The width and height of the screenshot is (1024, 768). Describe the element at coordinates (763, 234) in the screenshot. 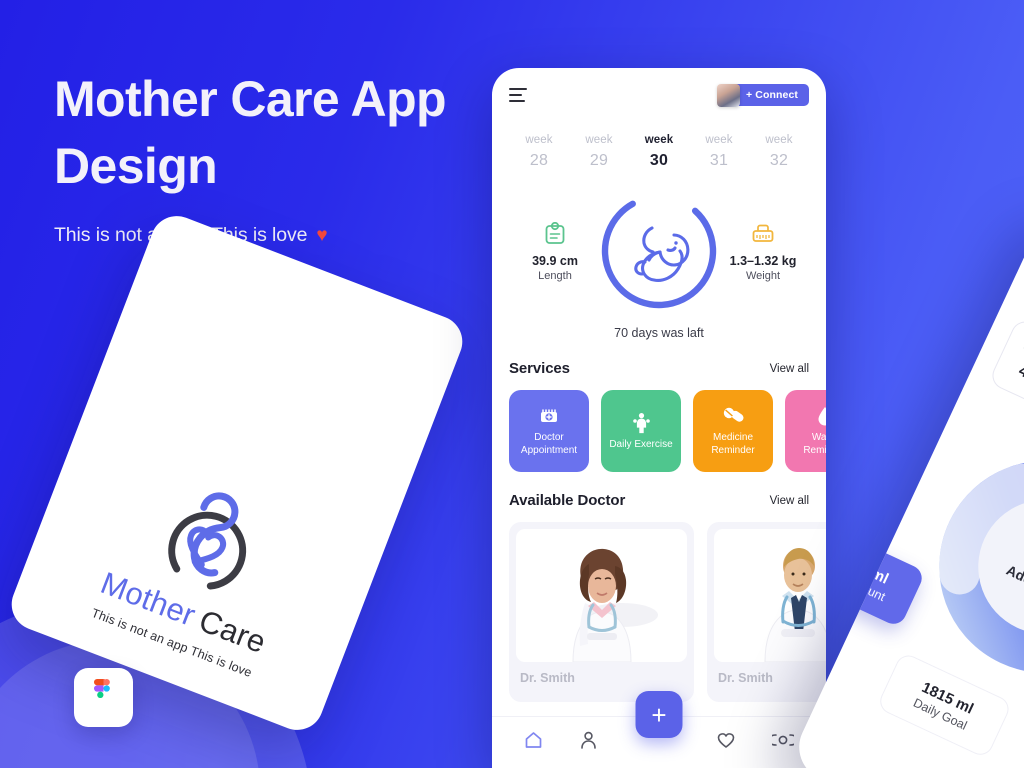

I see `weight-scale-icon` at that location.